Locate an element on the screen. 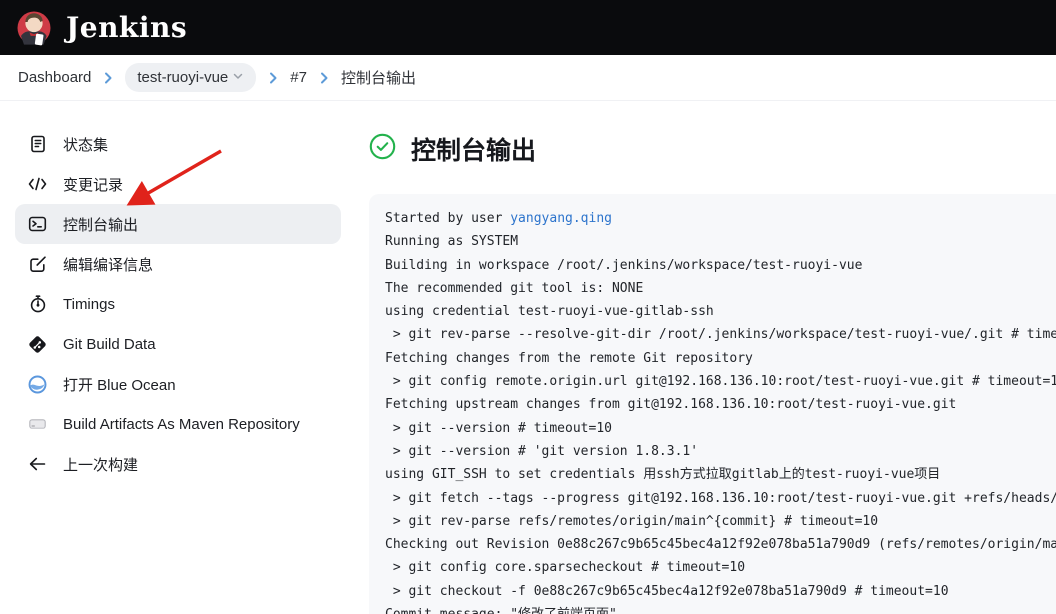 The image size is (1056, 614). console-line: Running as SYSTEM is located at coordinates (720, 241).